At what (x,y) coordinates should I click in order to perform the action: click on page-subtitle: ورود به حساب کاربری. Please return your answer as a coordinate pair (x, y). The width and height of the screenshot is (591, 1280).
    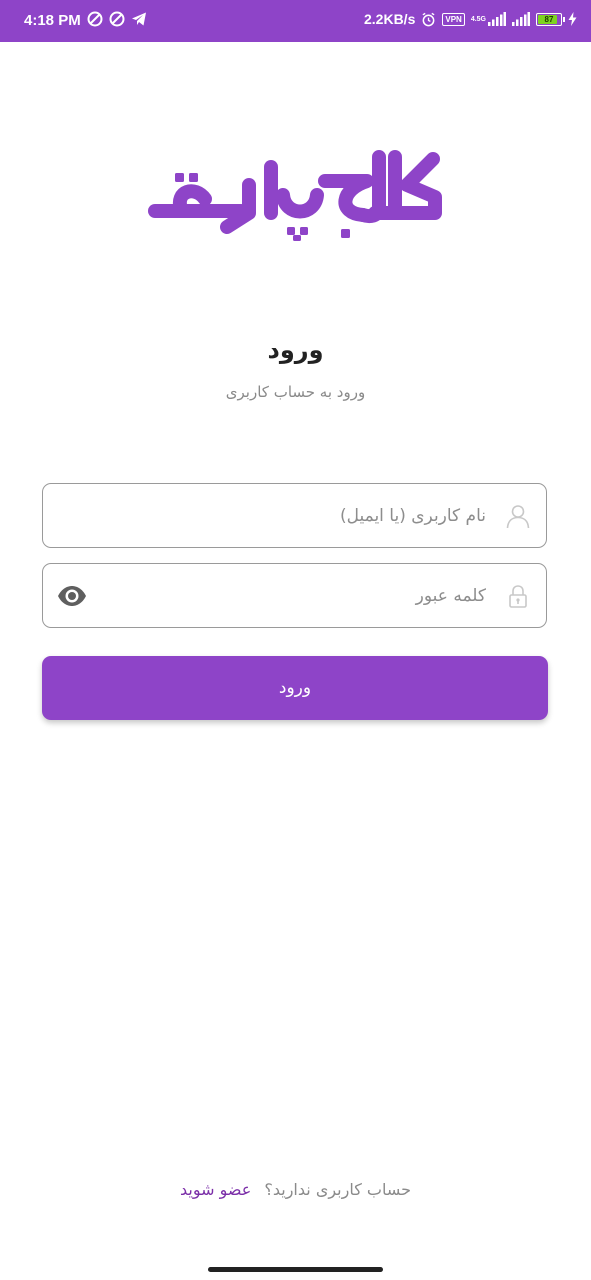
    Looking at the image, I should click on (295, 392).